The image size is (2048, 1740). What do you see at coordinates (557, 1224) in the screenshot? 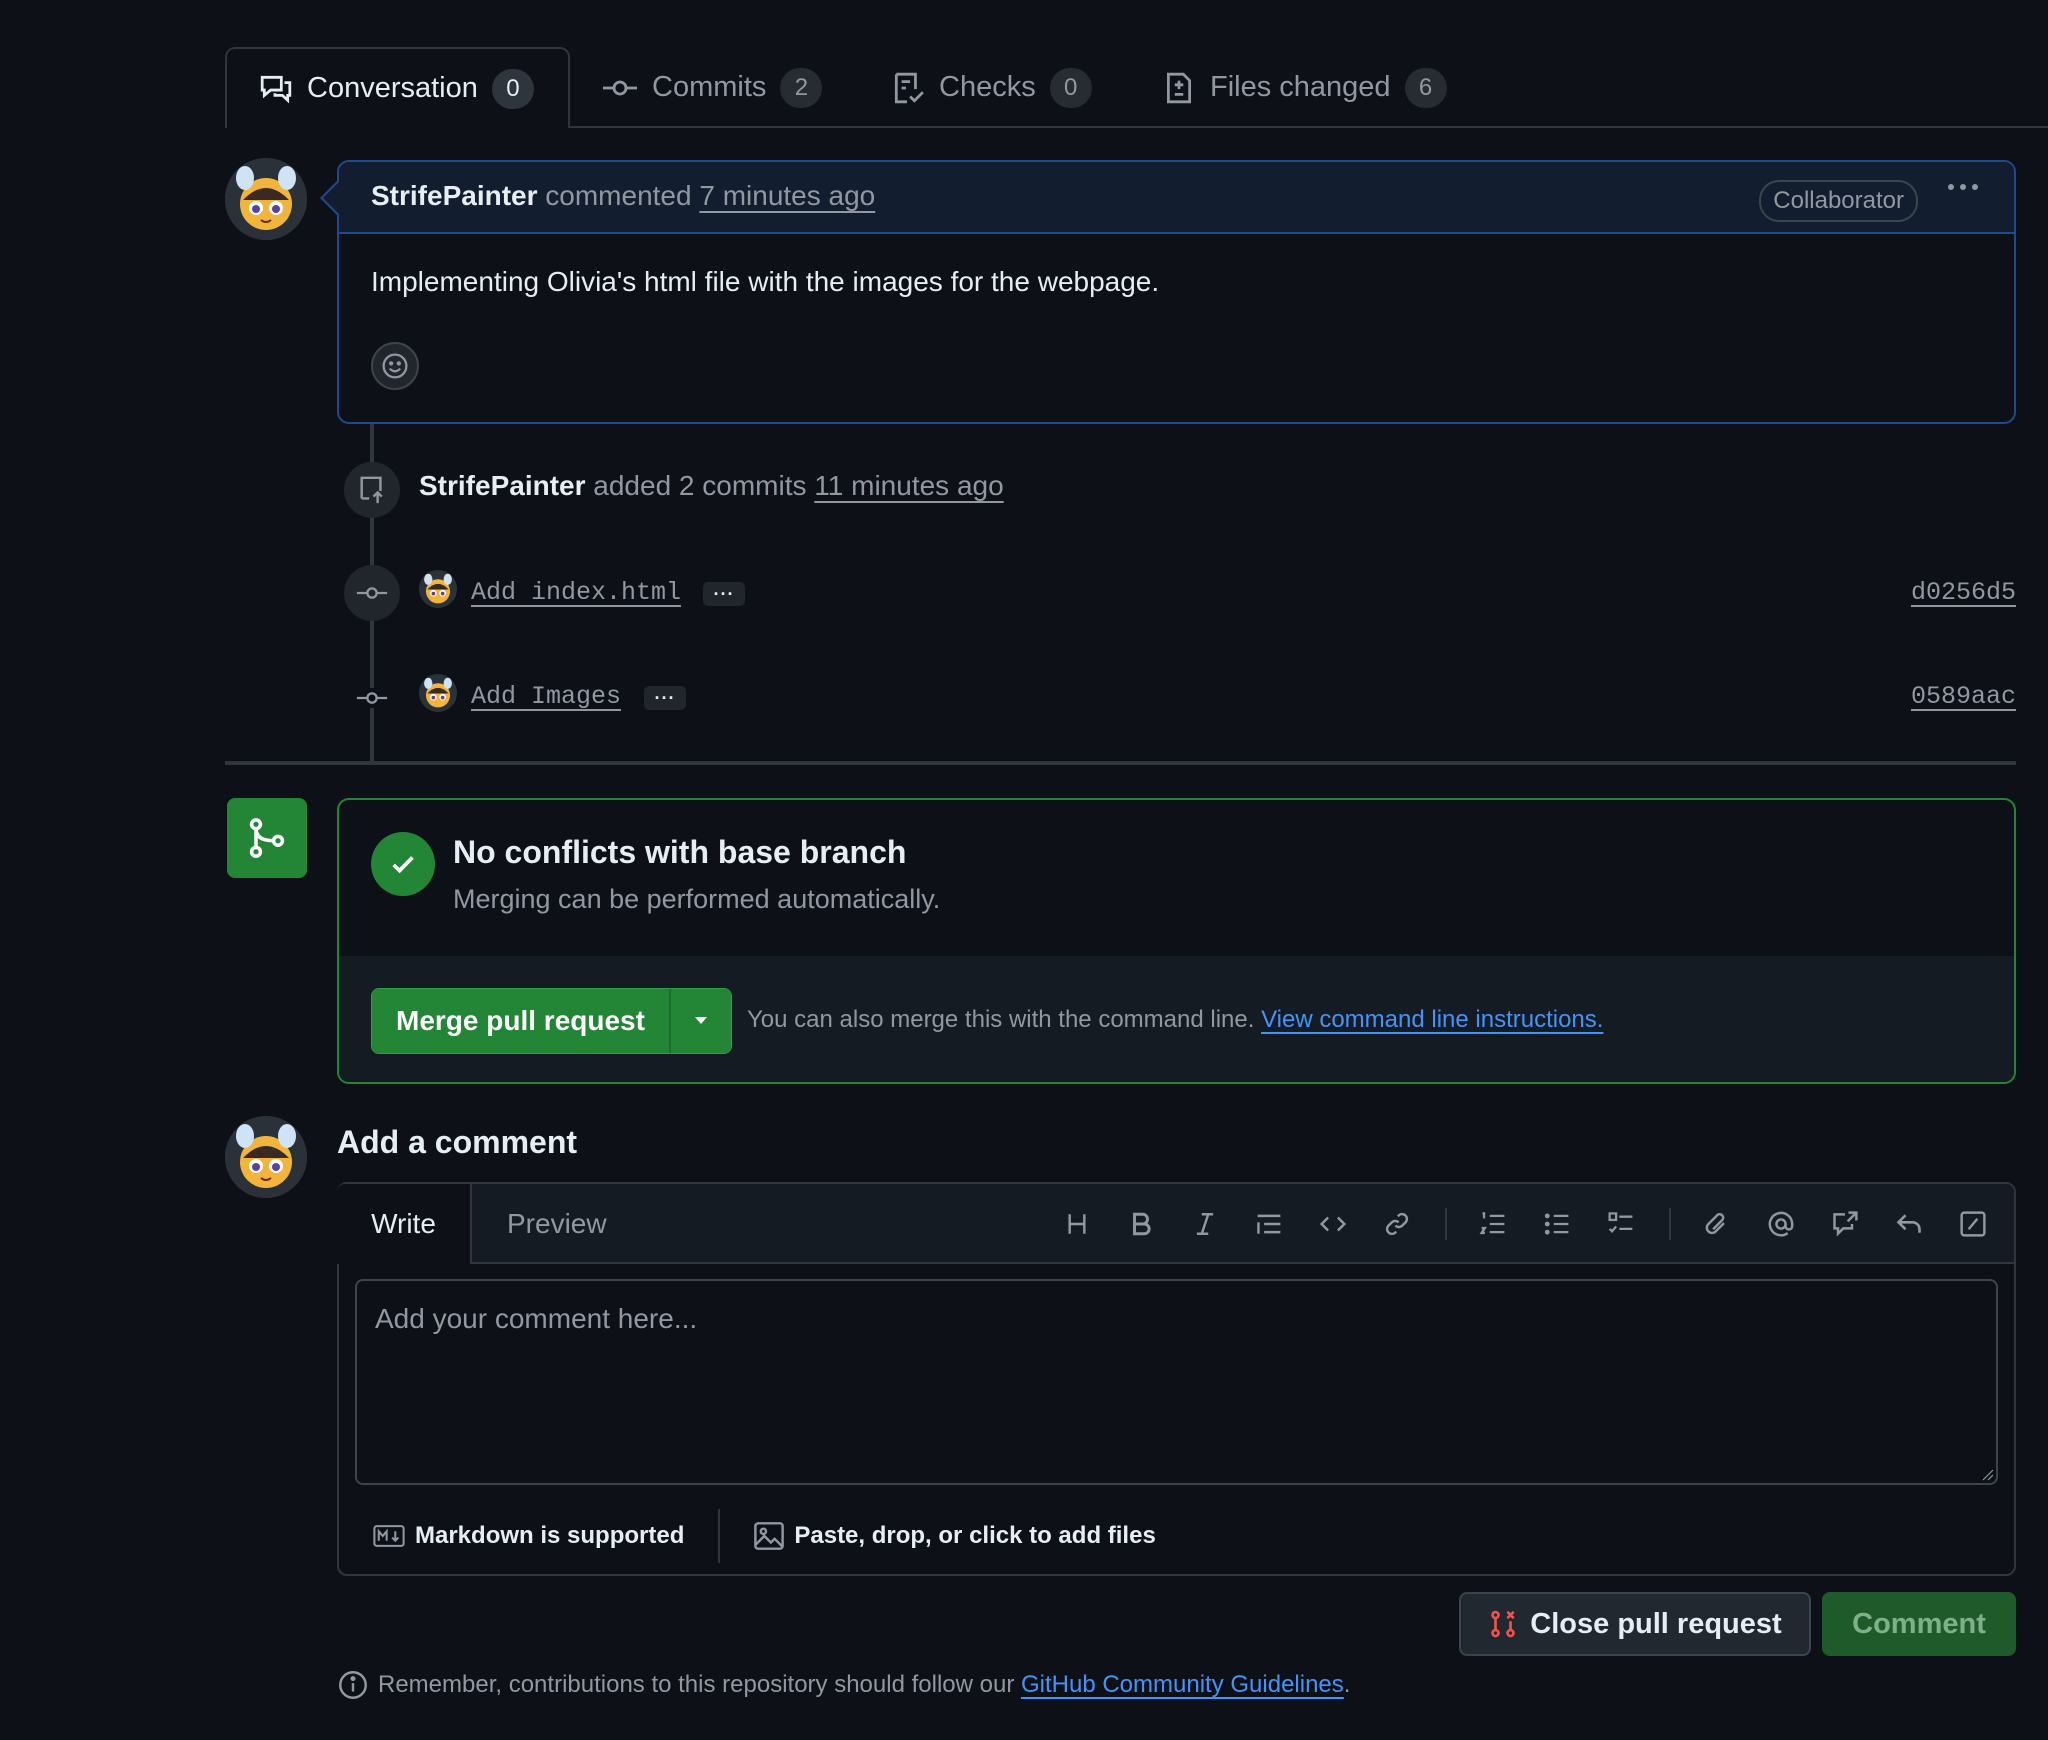
I see `tab-preview: Preview` at bounding box center [557, 1224].